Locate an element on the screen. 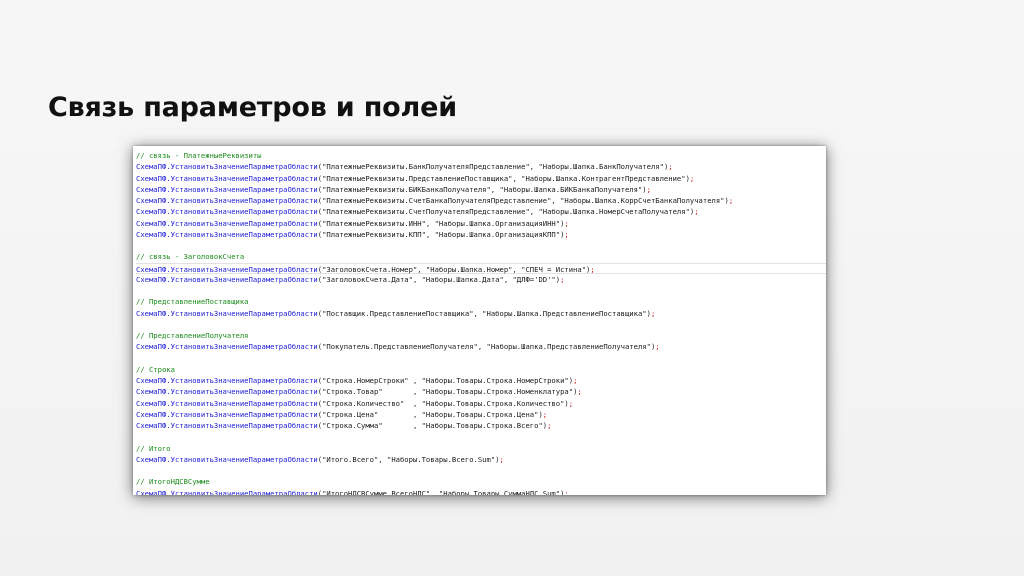  slide-title: Связь параметров и полей is located at coordinates (252, 107).